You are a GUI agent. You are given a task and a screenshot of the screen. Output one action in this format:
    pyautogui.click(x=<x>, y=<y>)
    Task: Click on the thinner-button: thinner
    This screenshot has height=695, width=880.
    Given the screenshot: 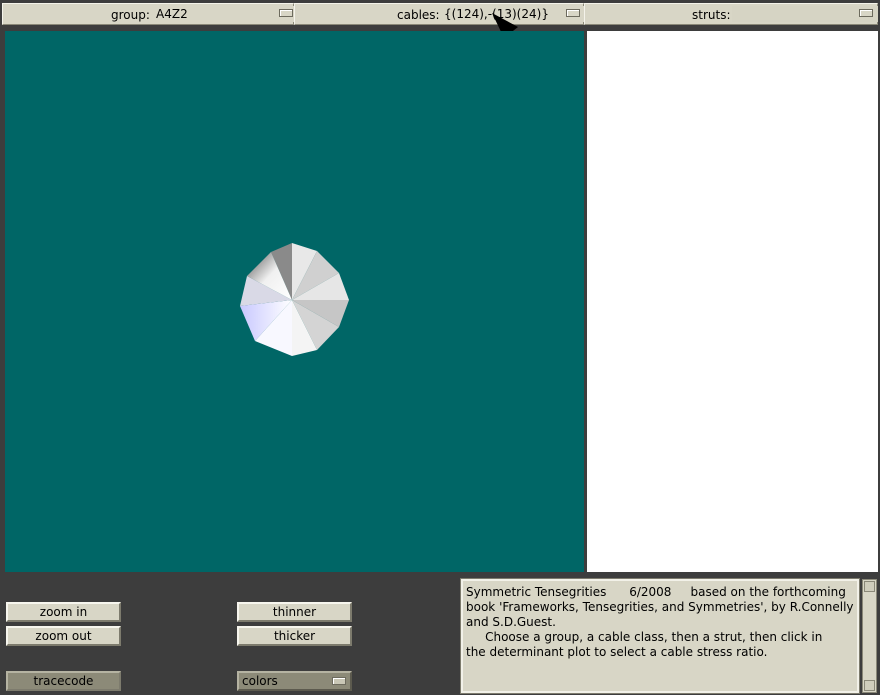 What is the action you would take?
    pyautogui.click(x=294, y=612)
    